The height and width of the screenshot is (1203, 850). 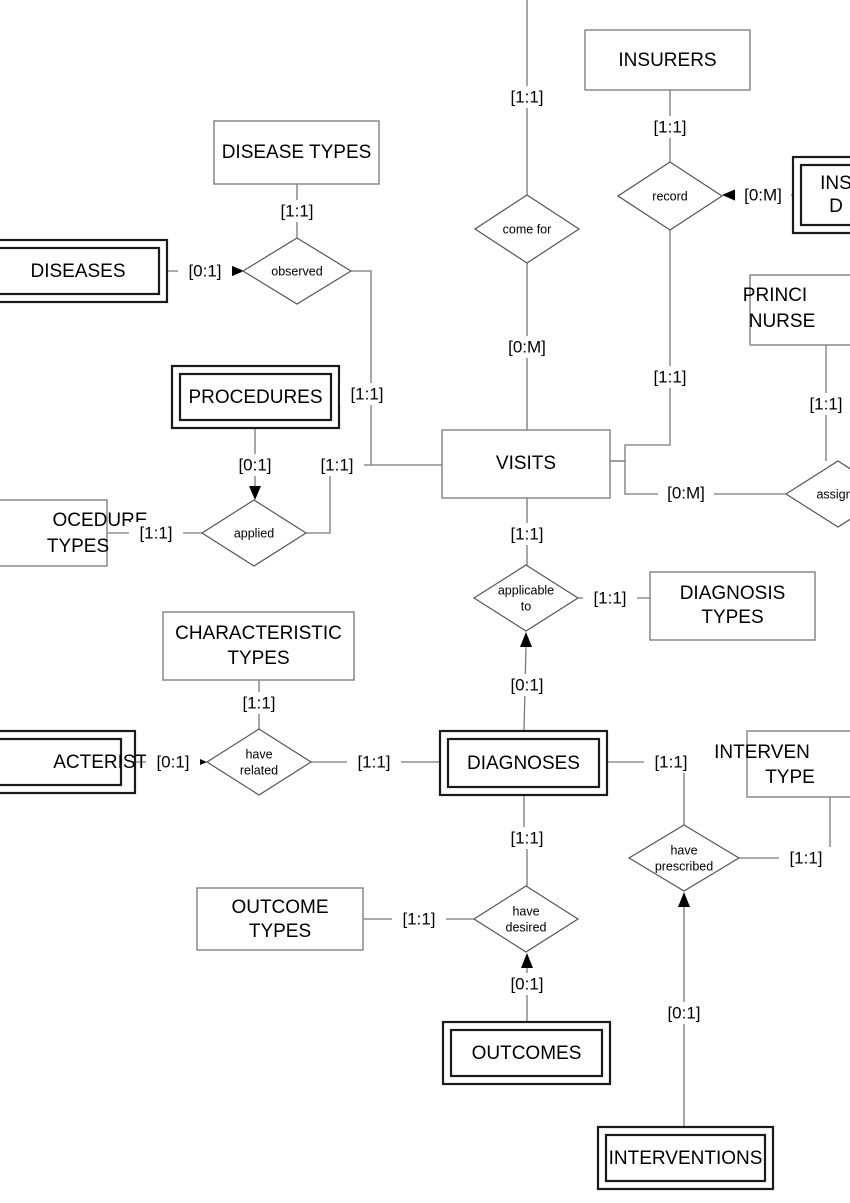 What do you see at coordinates (204, 270) in the screenshot?
I see `cardinality-diseases-observed: [0:1]` at bounding box center [204, 270].